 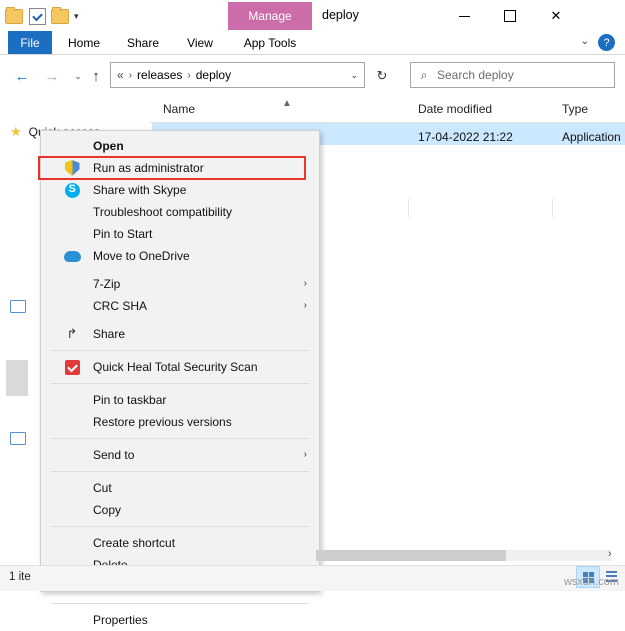 I want to click on sort-indicator-icon: ▲, so click(x=287, y=103).